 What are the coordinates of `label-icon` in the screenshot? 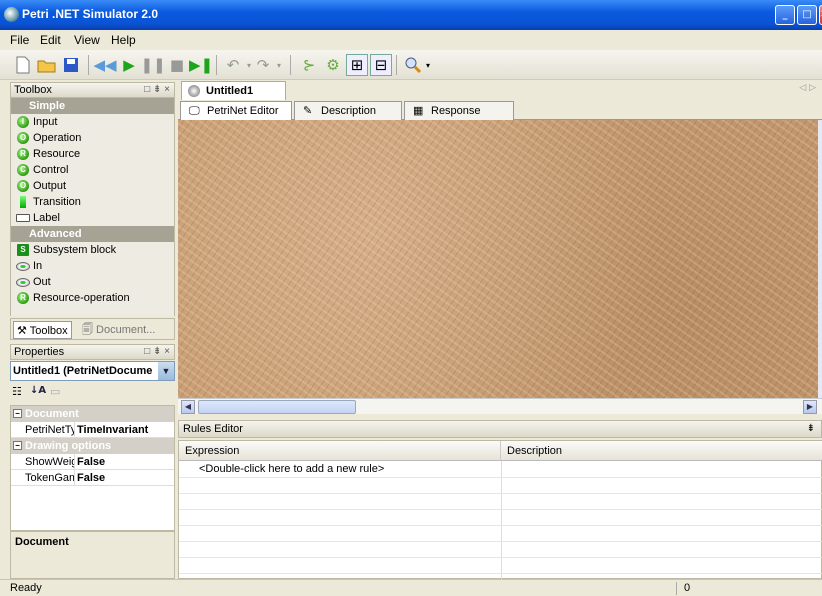 It's located at (23, 218).